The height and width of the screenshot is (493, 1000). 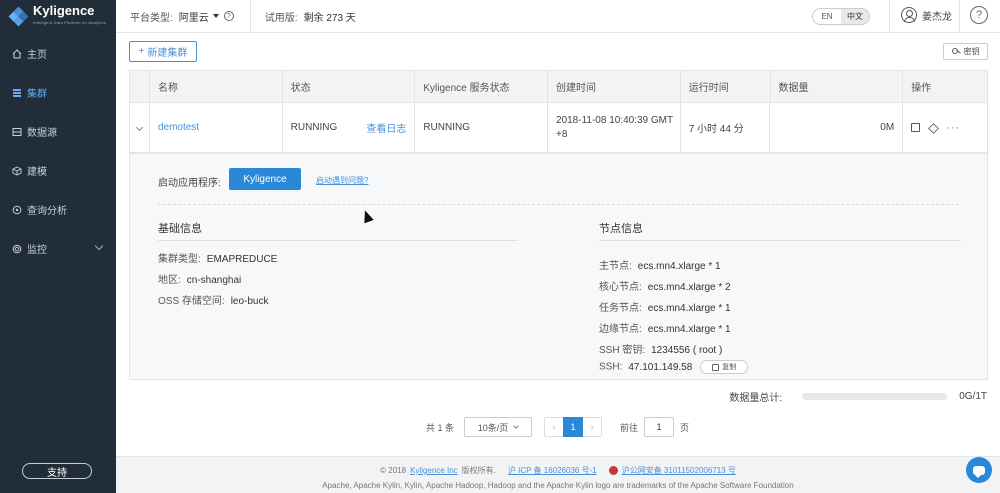 What do you see at coordinates (228, 16) in the screenshot?
I see `help-icon: ?` at bounding box center [228, 16].